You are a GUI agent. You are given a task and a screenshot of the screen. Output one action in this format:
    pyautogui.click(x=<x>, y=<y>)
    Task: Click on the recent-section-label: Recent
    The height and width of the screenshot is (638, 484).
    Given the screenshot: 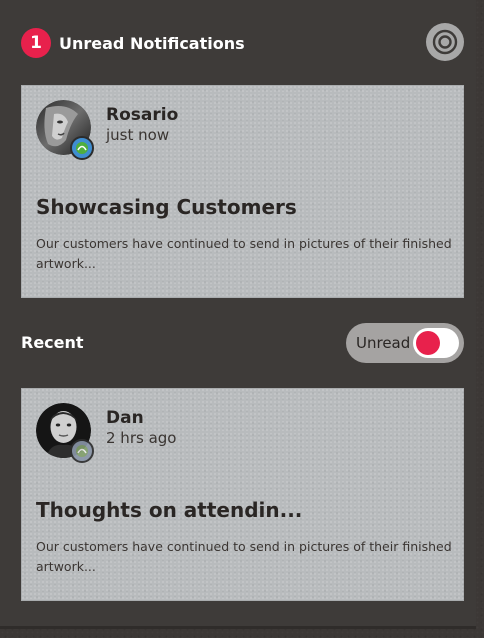 What is the action you would take?
    pyautogui.click(x=52, y=342)
    